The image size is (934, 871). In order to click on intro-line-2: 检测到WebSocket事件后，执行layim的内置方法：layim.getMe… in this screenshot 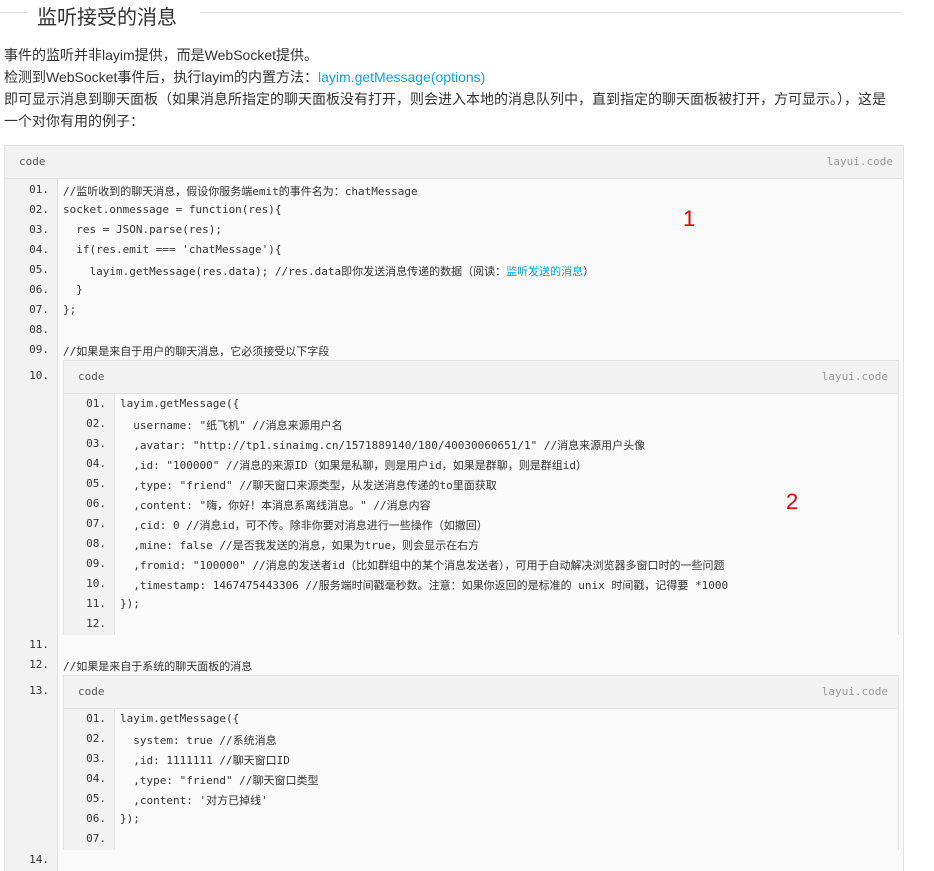, I will do `click(454, 77)`.